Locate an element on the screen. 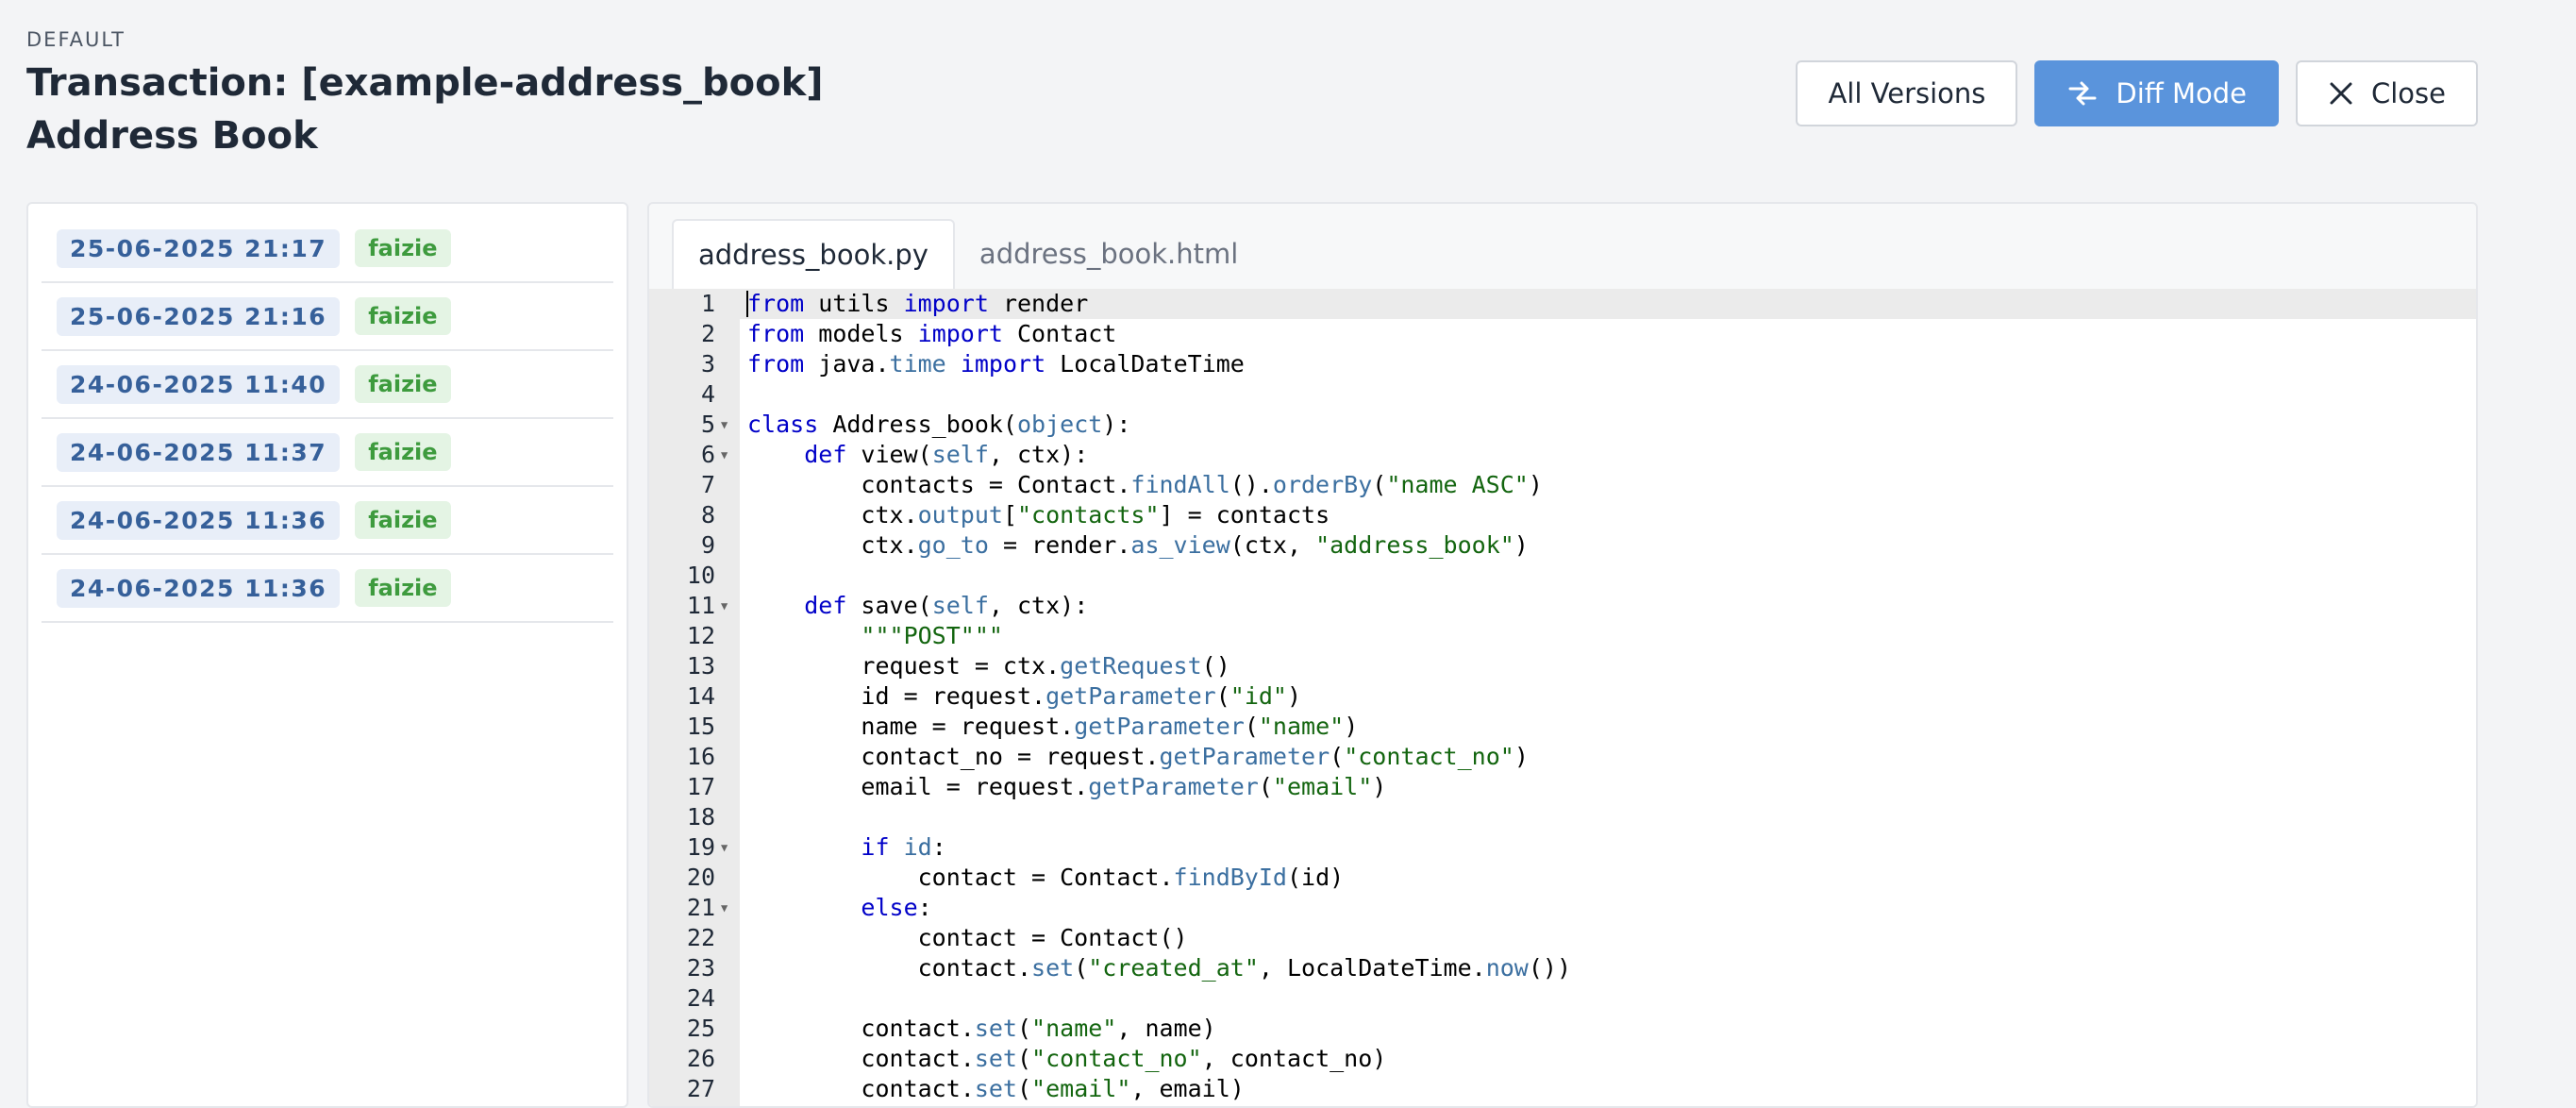 This screenshot has width=2576, height=1108. version-date-badge: 25-06-2025 21:16 is located at coordinates (199, 316).